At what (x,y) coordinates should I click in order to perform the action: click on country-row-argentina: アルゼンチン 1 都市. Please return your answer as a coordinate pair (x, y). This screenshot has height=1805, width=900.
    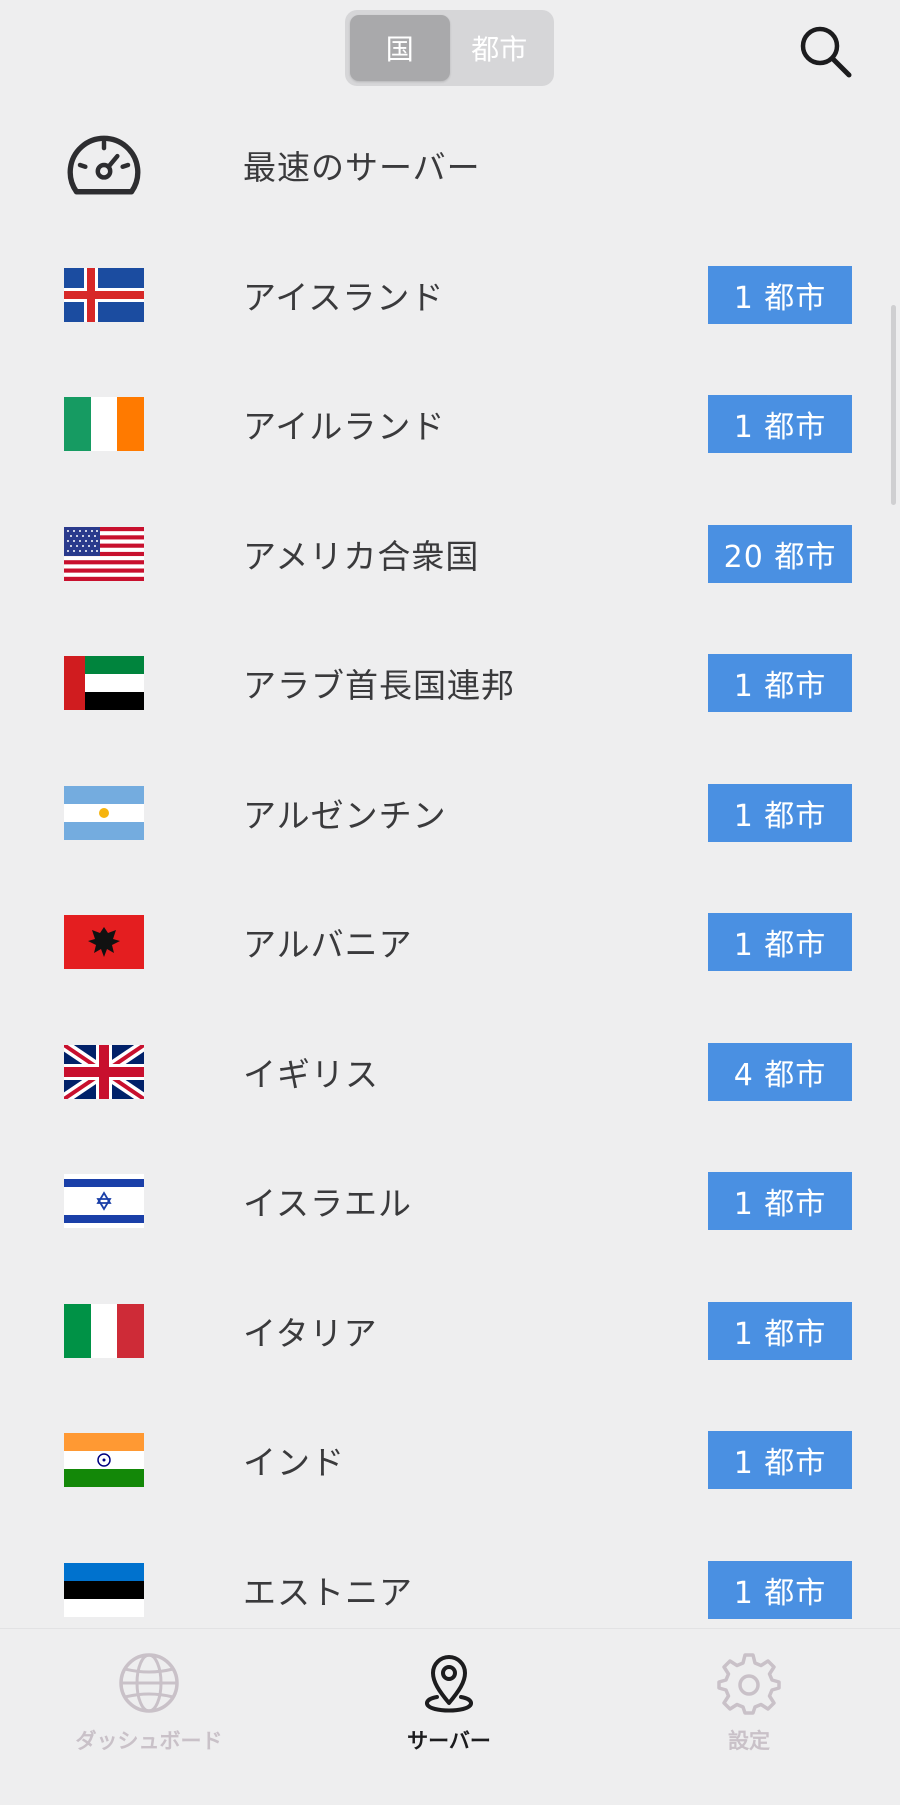
    Looking at the image, I should click on (450, 813).